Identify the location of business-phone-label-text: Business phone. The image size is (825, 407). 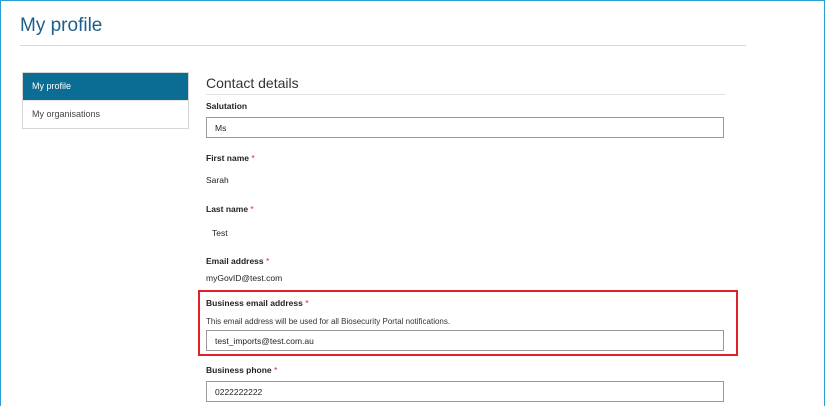
(239, 370).